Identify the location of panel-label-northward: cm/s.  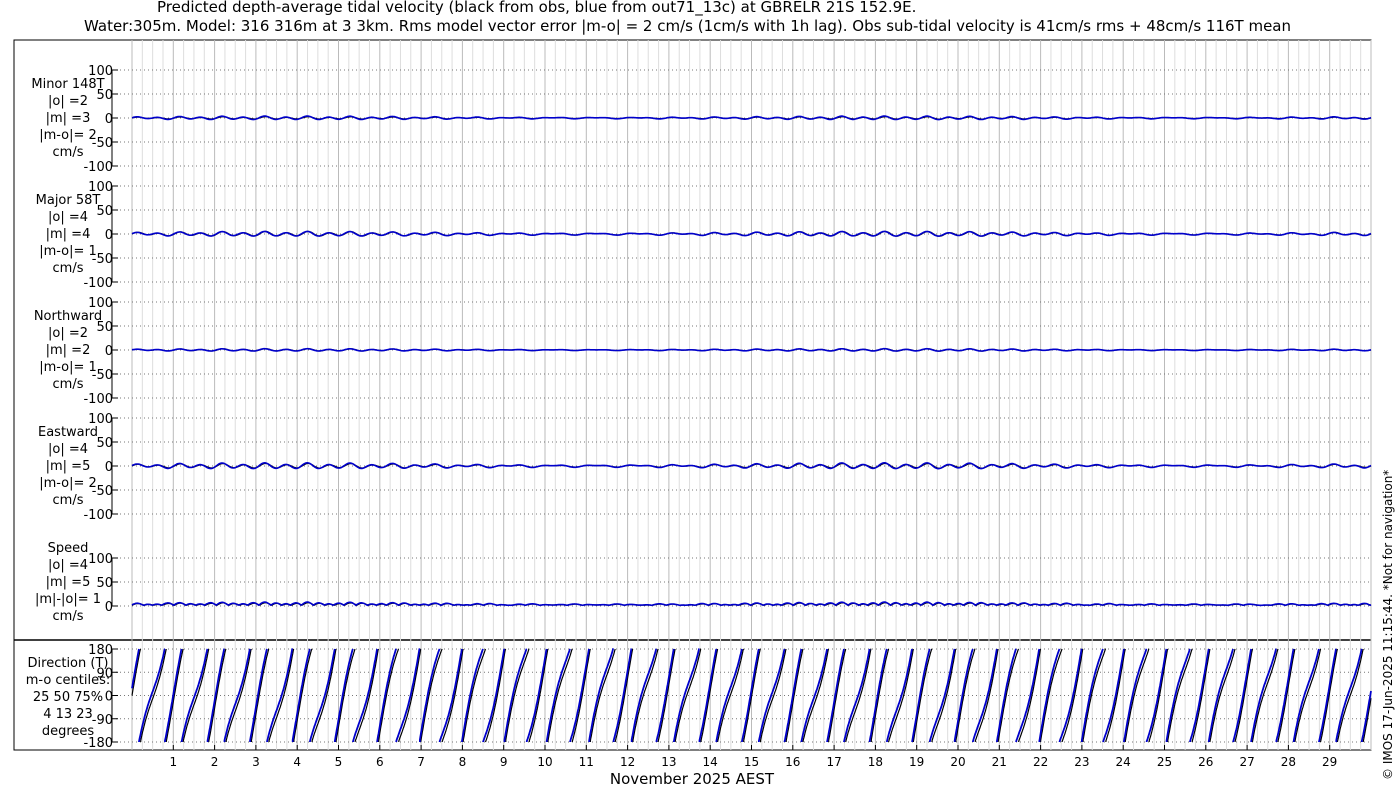
(68, 384).